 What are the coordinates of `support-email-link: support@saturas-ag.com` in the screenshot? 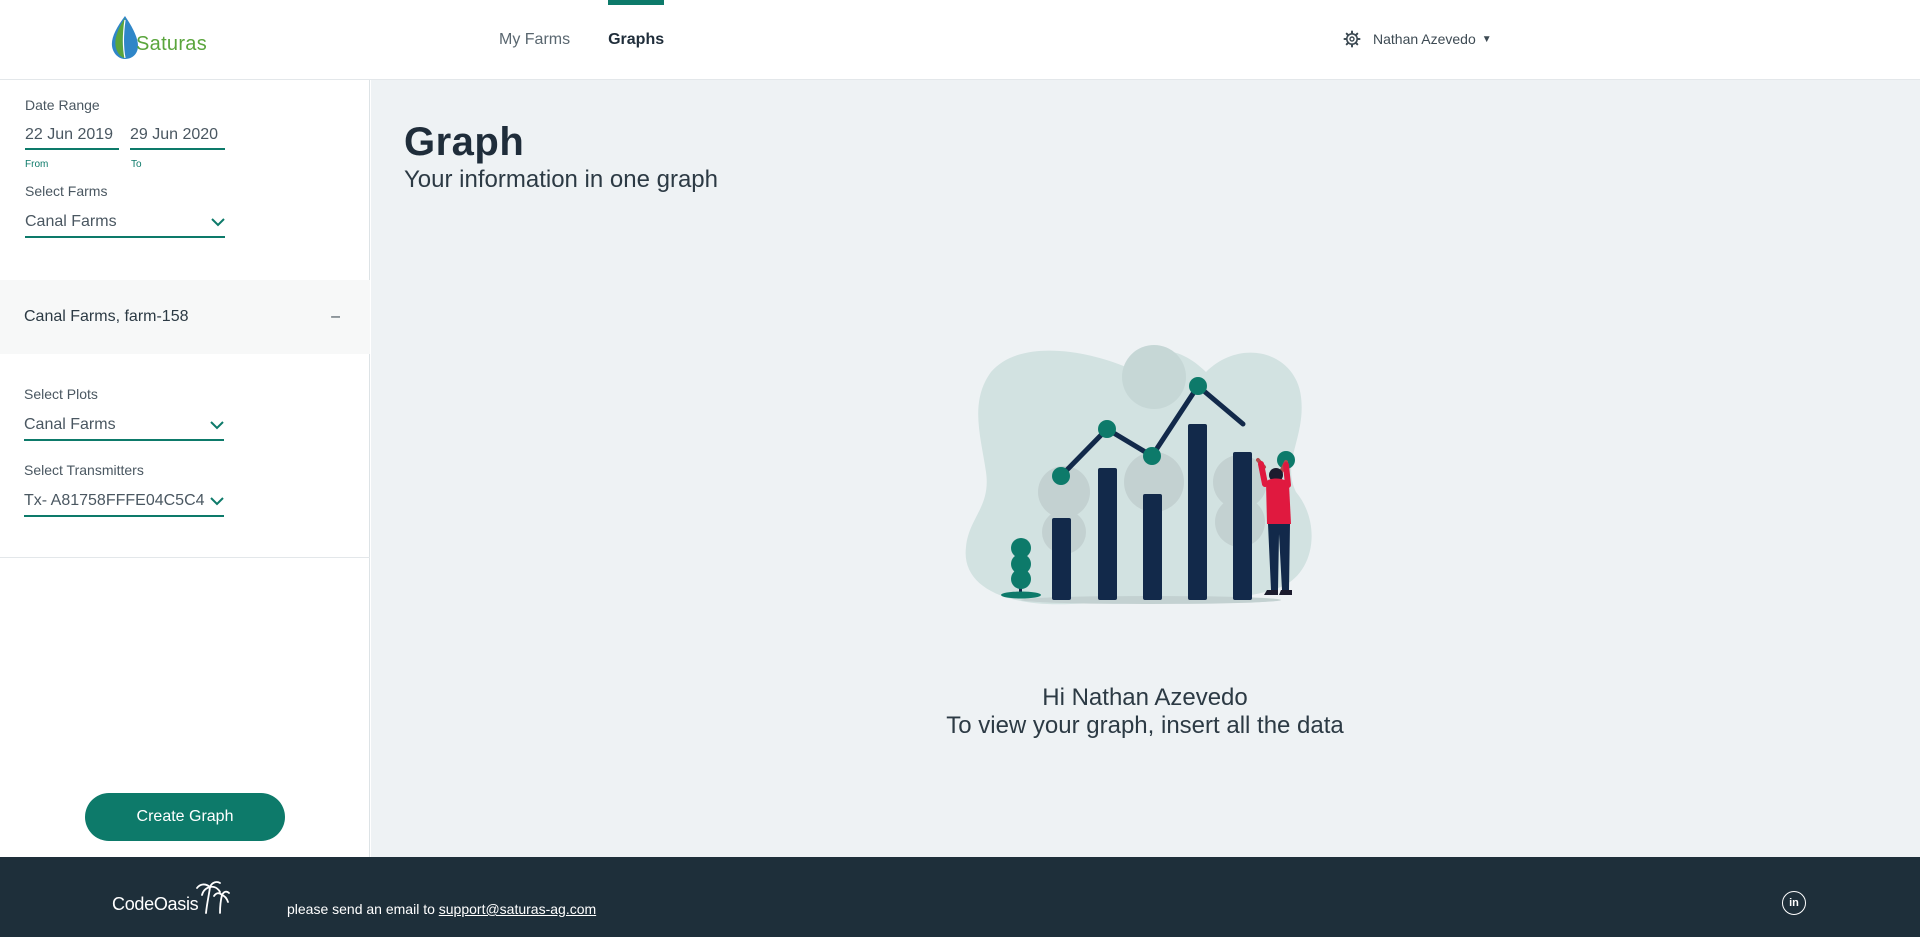 It's located at (517, 909).